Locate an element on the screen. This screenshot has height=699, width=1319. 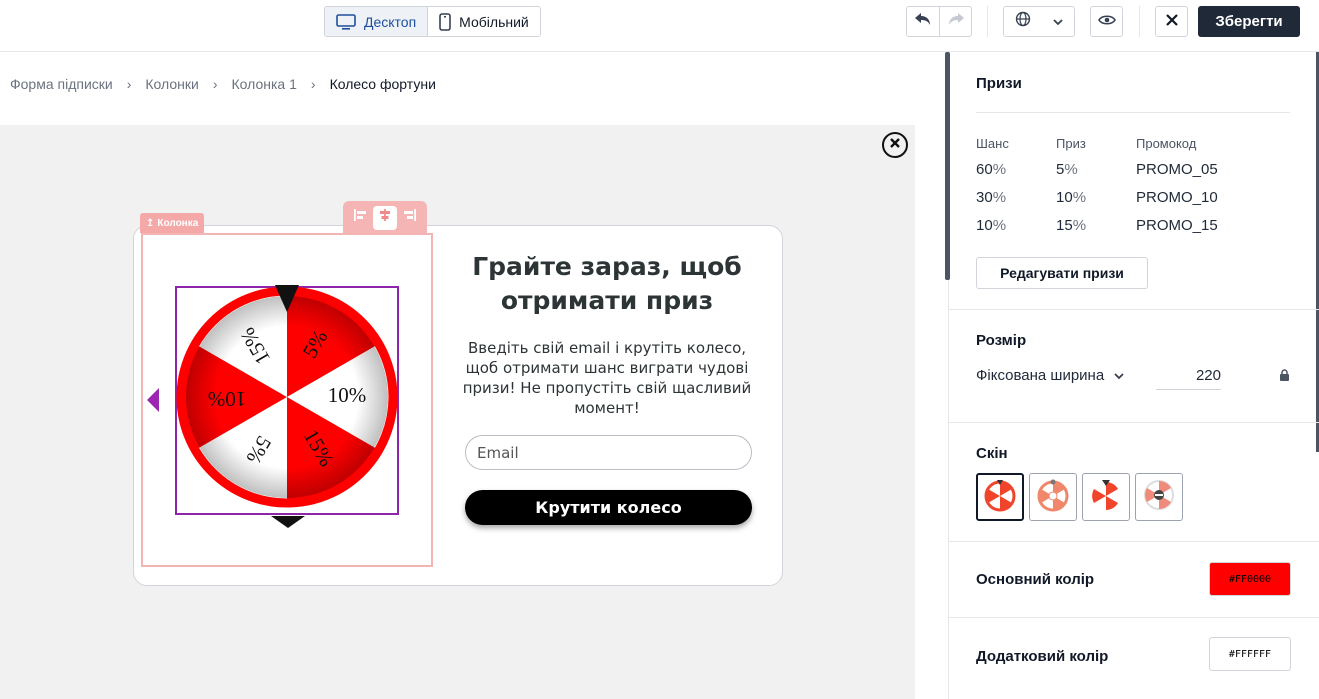
prize-value-cell: 5% is located at coordinates (1067, 169).